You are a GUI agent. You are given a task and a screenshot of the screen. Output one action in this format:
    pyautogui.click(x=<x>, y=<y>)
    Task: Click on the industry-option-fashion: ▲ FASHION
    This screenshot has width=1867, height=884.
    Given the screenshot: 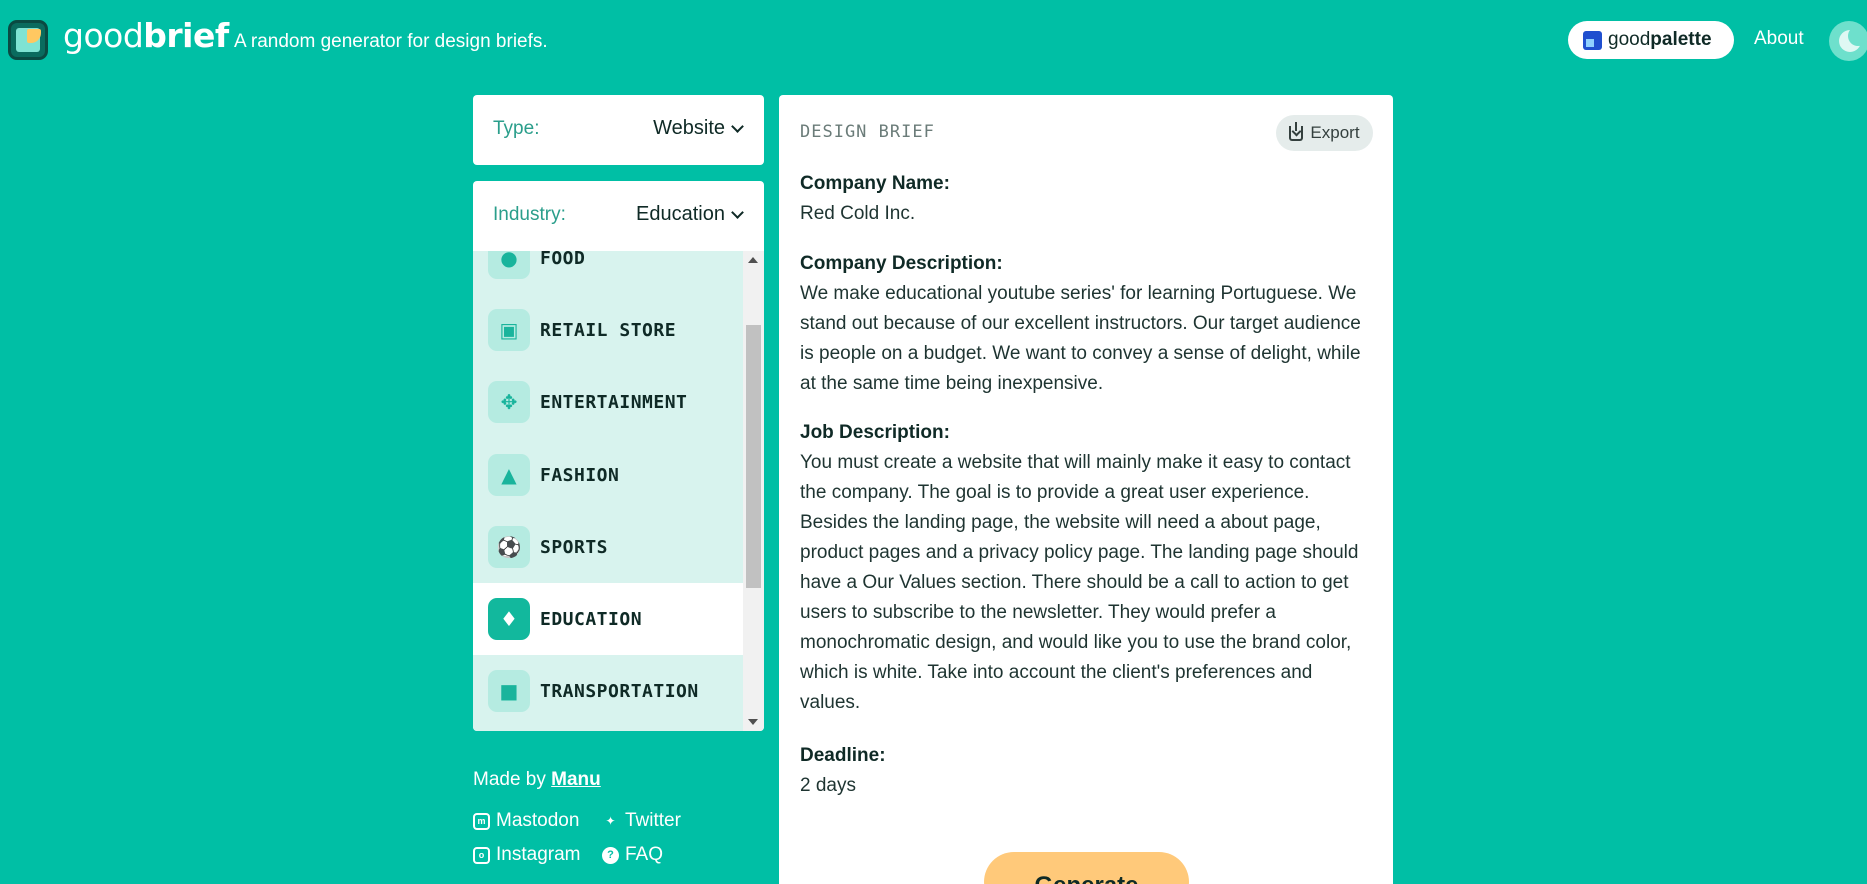 What is the action you would take?
    pyautogui.click(x=608, y=475)
    